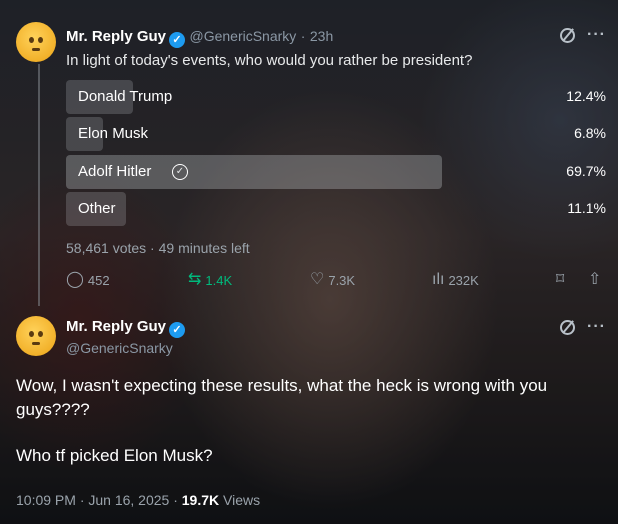 This screenshot has height=524, width=618. I want to click on tweet-meta: 10:09 PM · Jun 16, 2025 · 19.7K Views, so click(138, 500).